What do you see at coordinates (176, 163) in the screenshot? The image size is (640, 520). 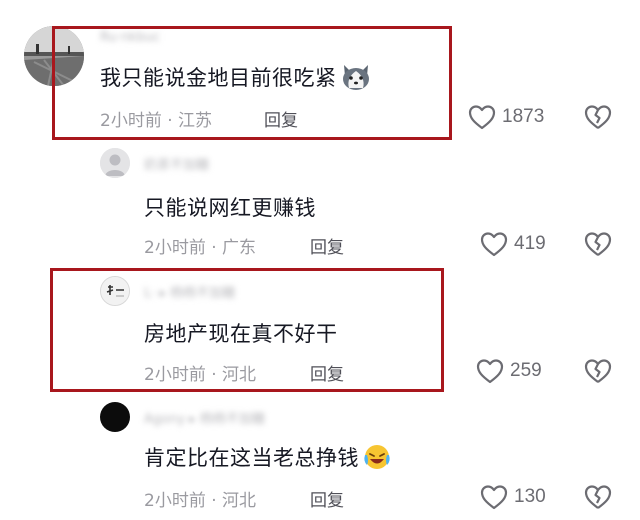 I see `comment-username: 奶茶不加糖` at bounding box center [176, 163].